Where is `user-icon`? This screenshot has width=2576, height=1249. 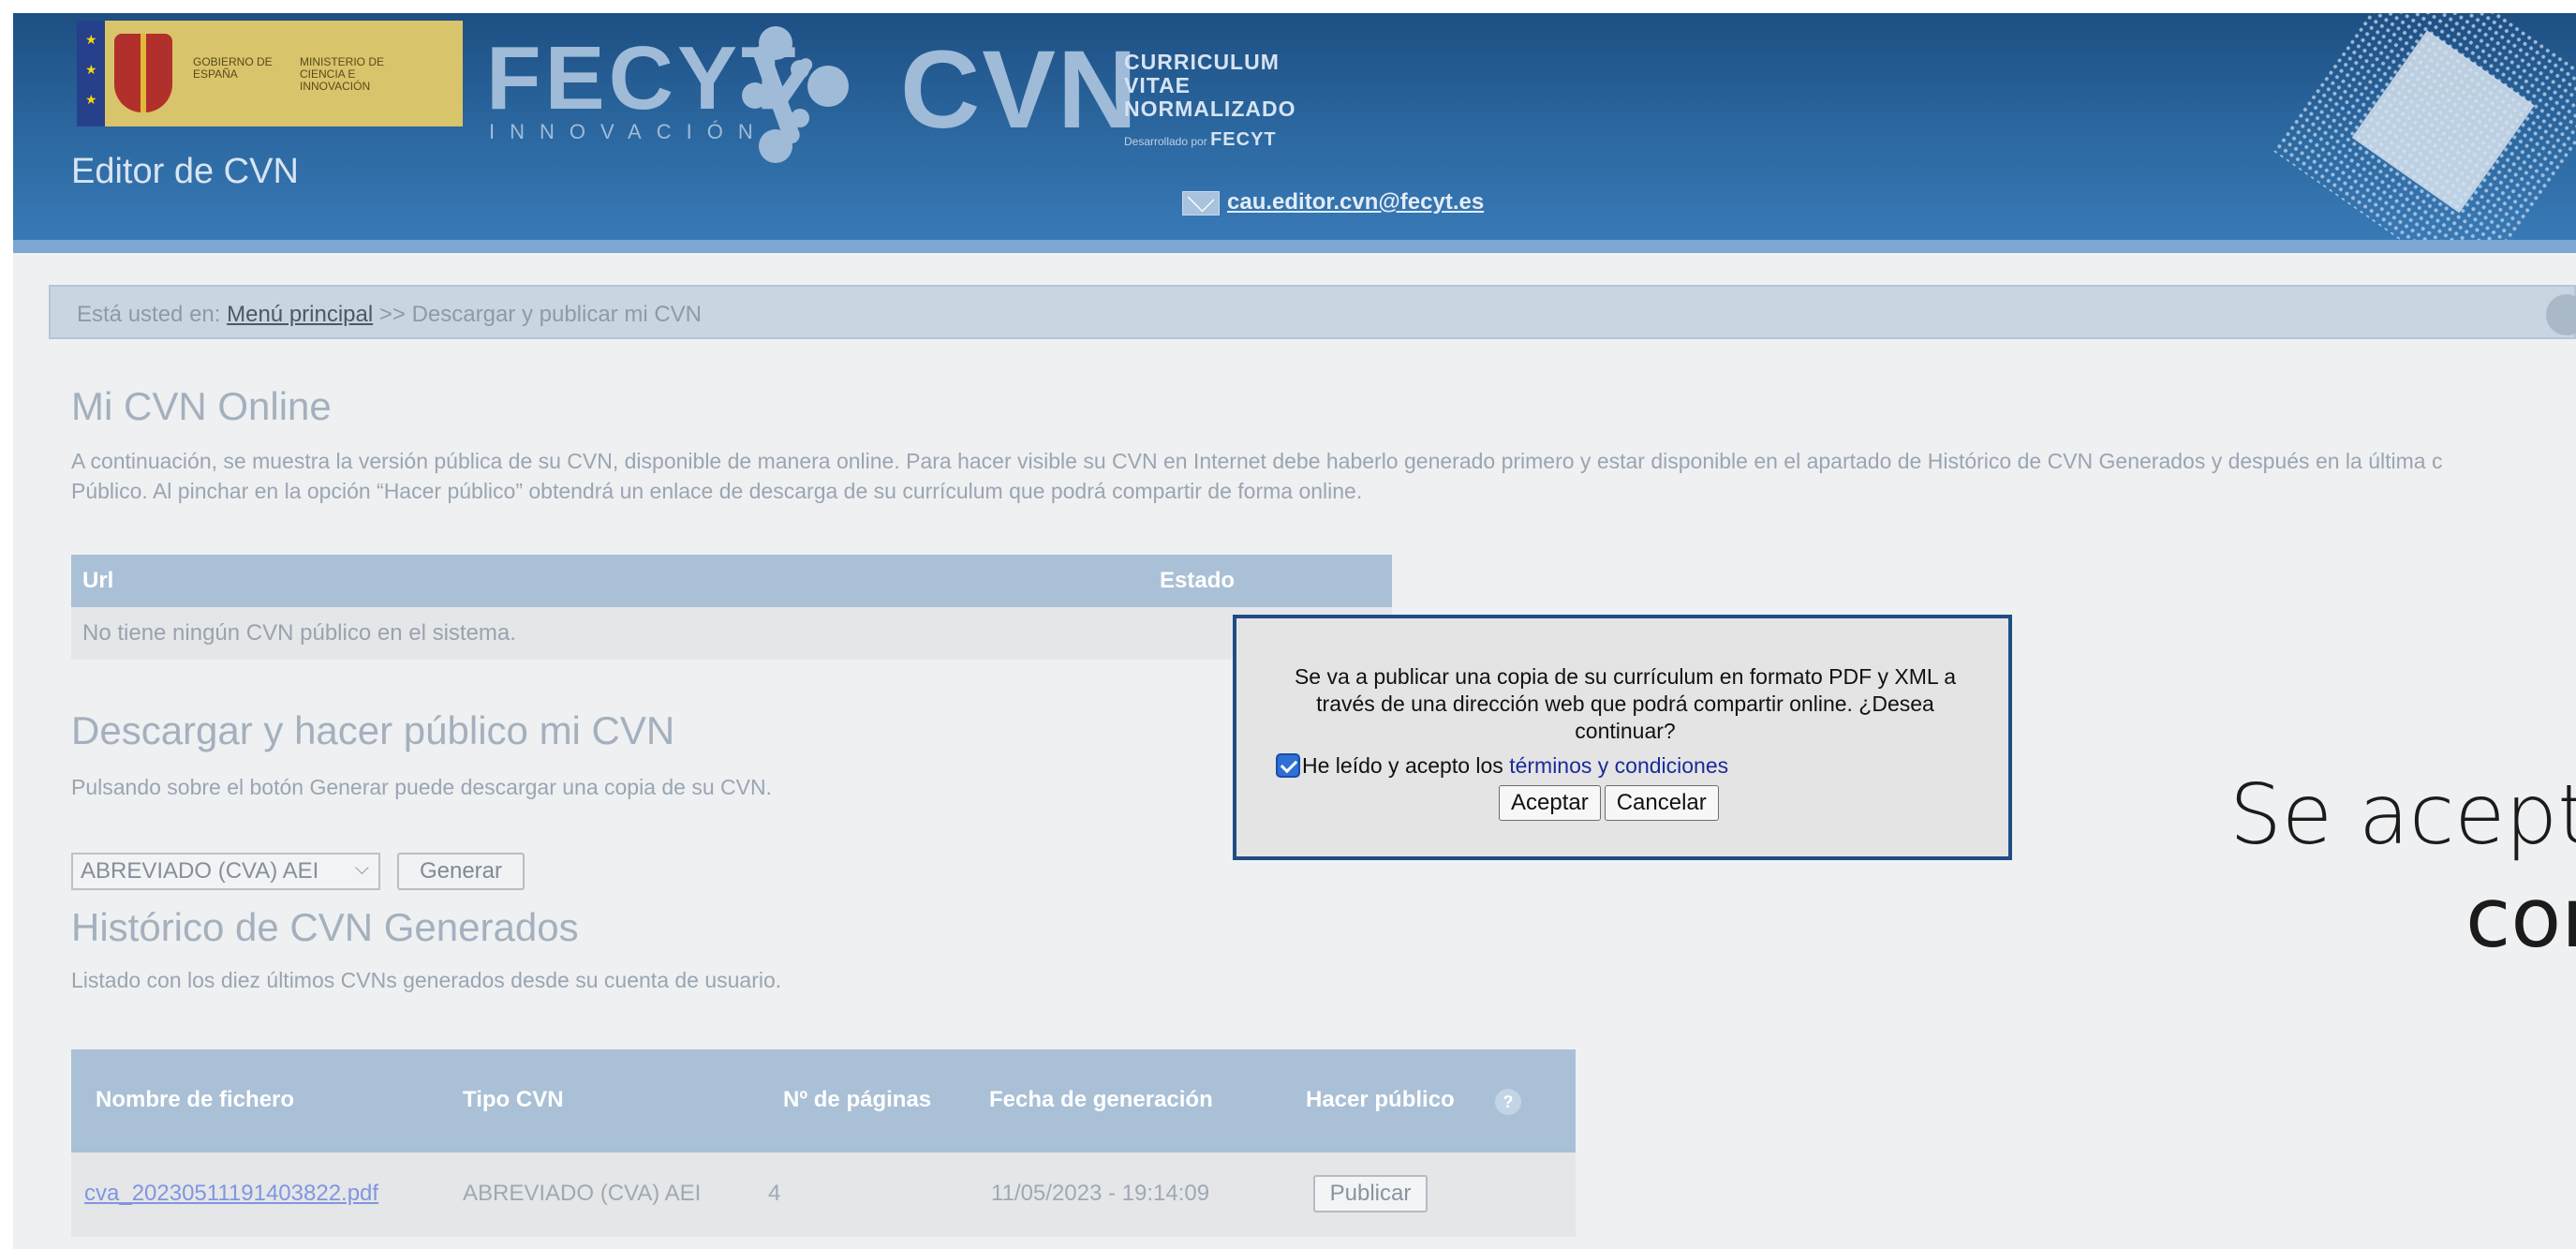 user-icon is located at coordinates (2561, 314).